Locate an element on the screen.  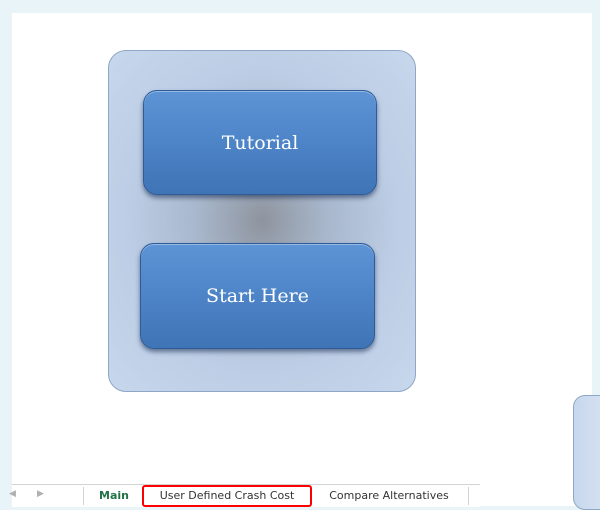
tutorial-button-label: Tutorial is located at coordinates (260, 142).